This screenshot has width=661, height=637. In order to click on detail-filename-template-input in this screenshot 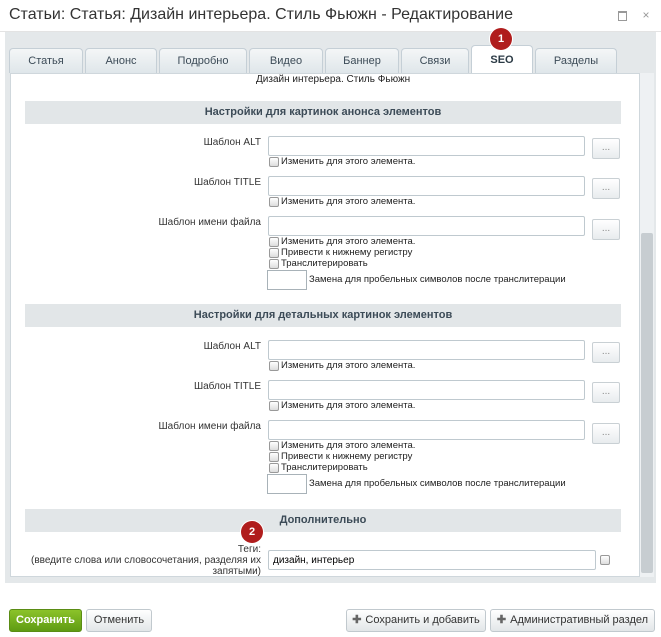, I will do `click(426, 430)`.